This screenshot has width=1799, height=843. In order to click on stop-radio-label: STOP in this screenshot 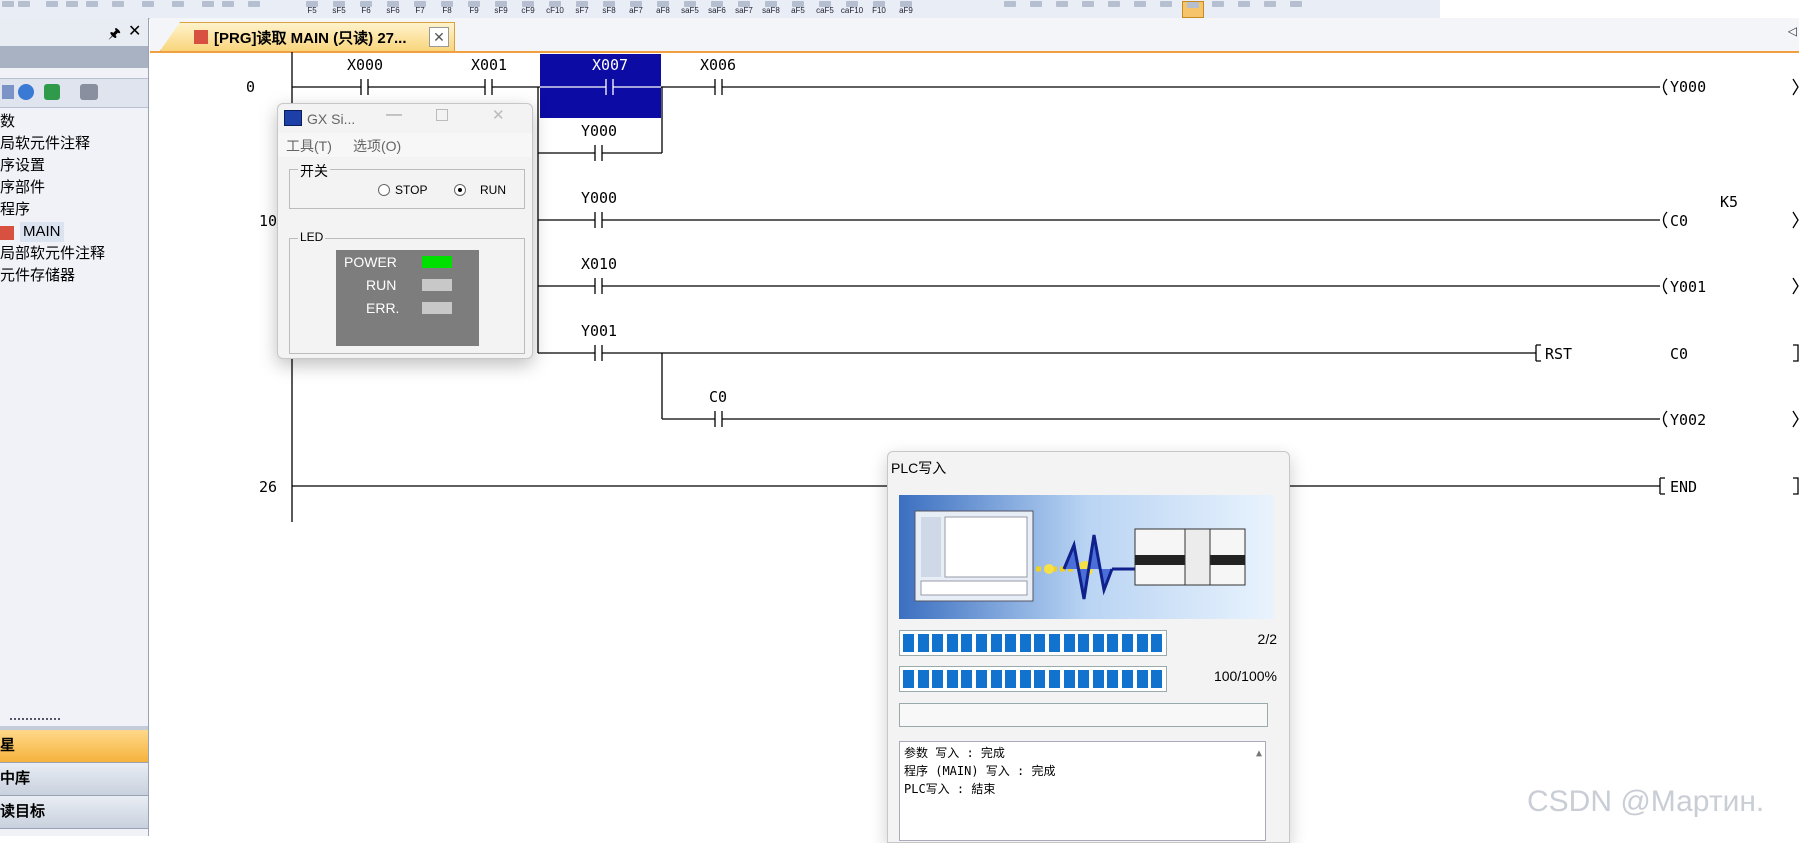, I will do `click(411, 190)`.